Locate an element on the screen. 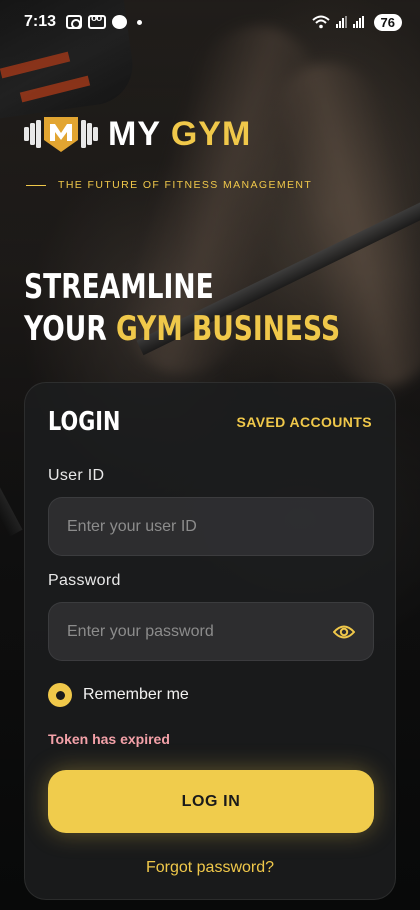 The image size is (420, 910). screen-record-icon is located at coordinates (74, 22).